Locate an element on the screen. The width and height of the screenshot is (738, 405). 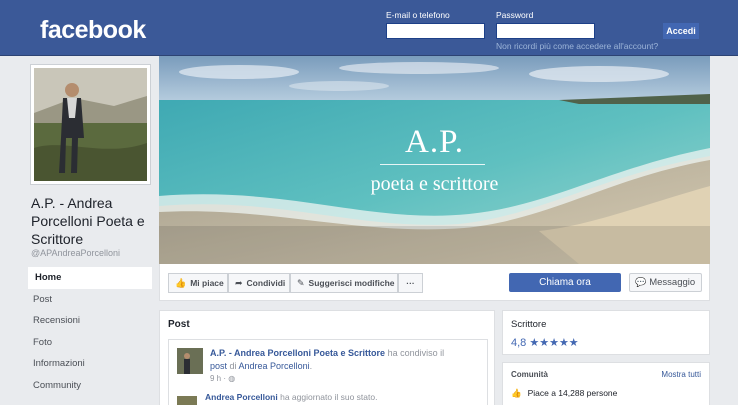
nav-item-community: Community is located at coordinates (90, 386).